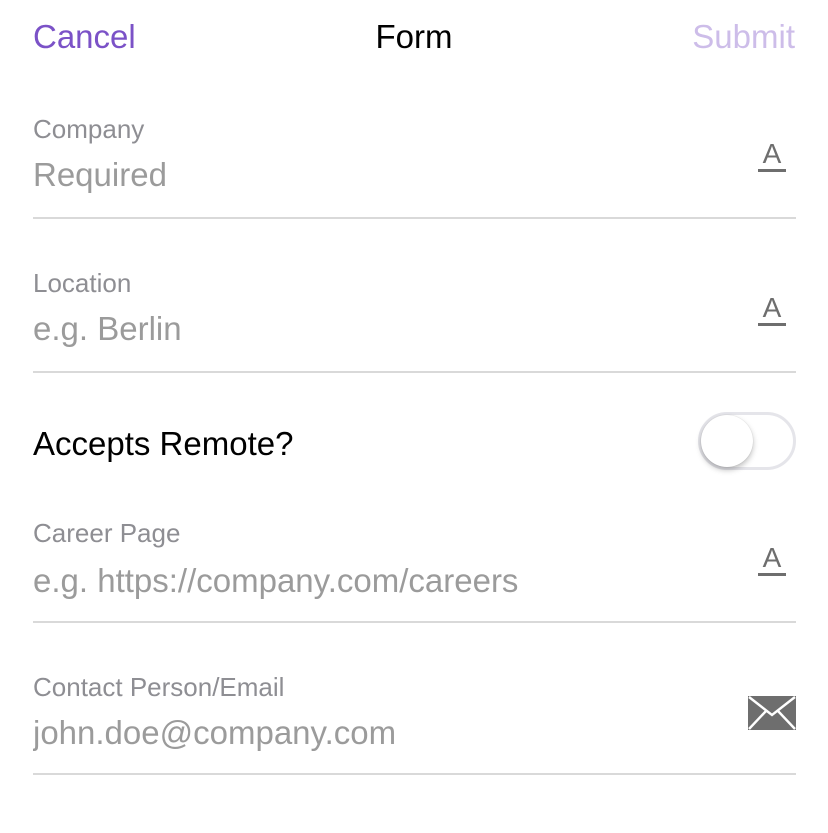 The height and width of the screenshot is (833, 828). Describe the element at coordinates (414, 445) in the screenshot. I see `accepts-remote-row: Accepts Remote?` at that location.